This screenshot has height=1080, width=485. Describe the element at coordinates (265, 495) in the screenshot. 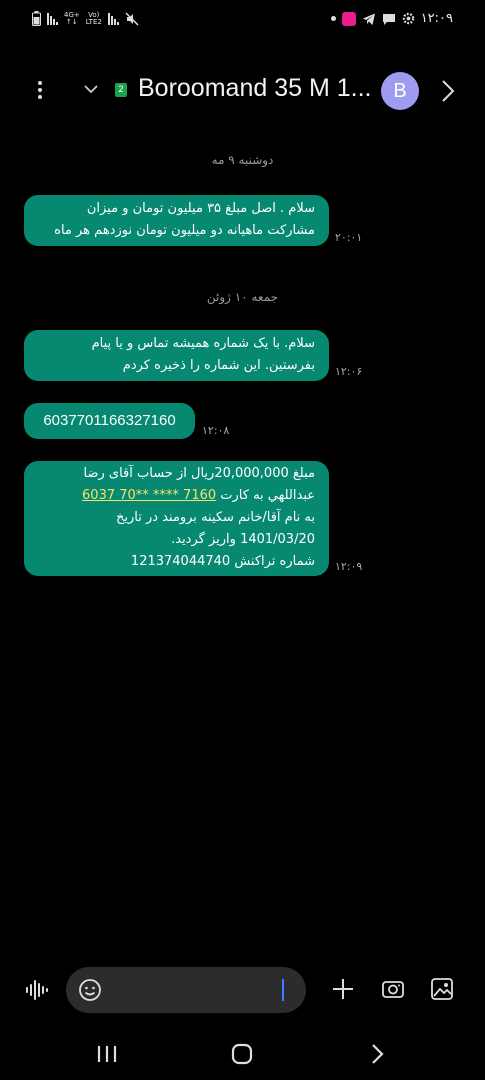

I see `message-text: عبداللهي به کارت` at that location.